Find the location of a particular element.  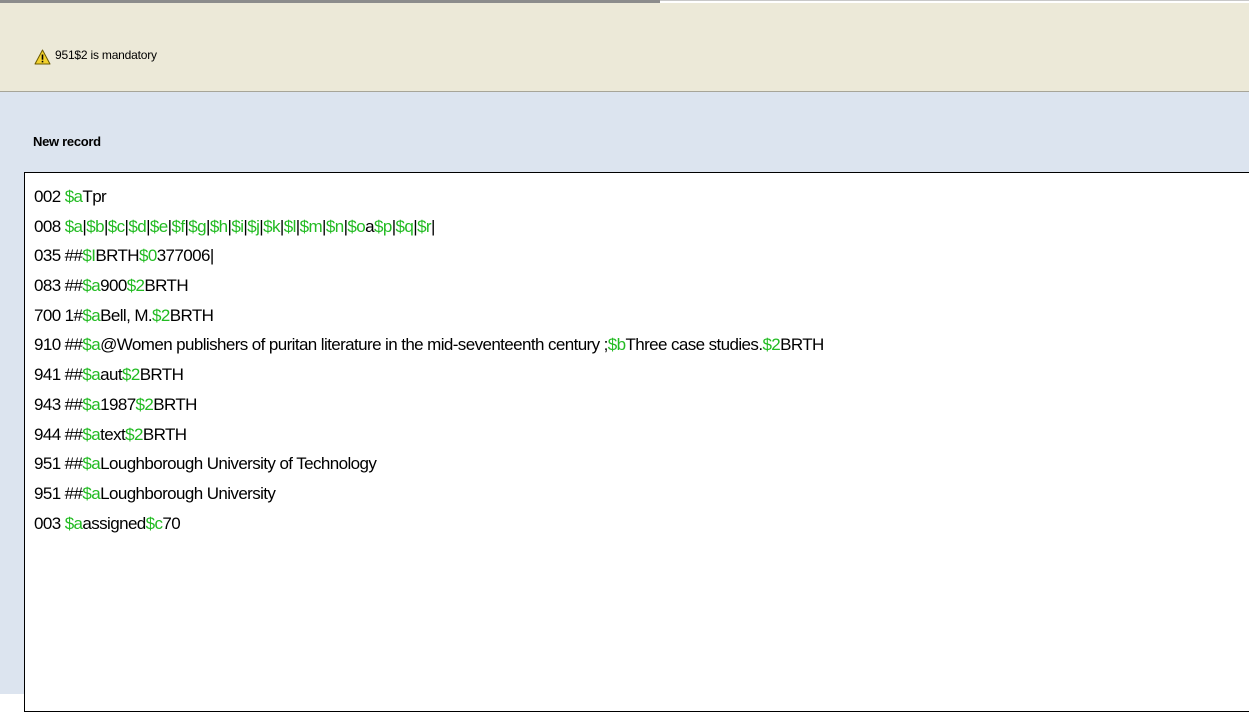

field-text: assigned is located at coordinates (114, 523).